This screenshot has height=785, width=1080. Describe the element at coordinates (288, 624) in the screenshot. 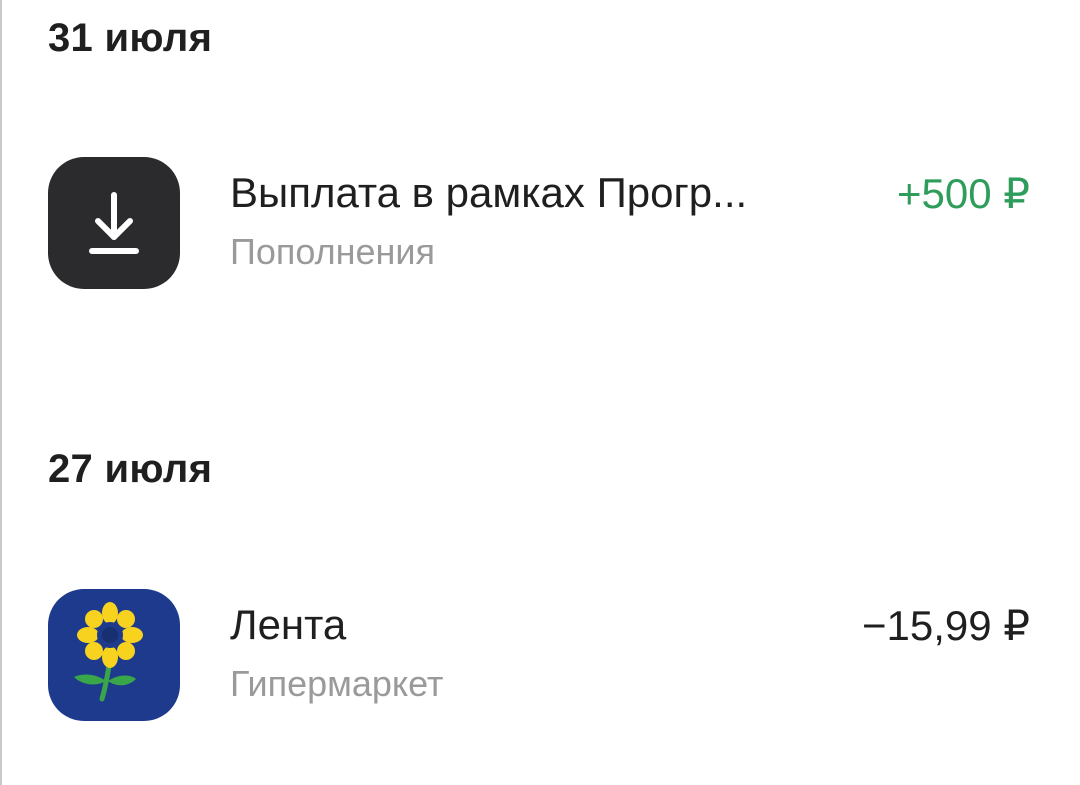

I see `transaction-title: Лента` at that location.